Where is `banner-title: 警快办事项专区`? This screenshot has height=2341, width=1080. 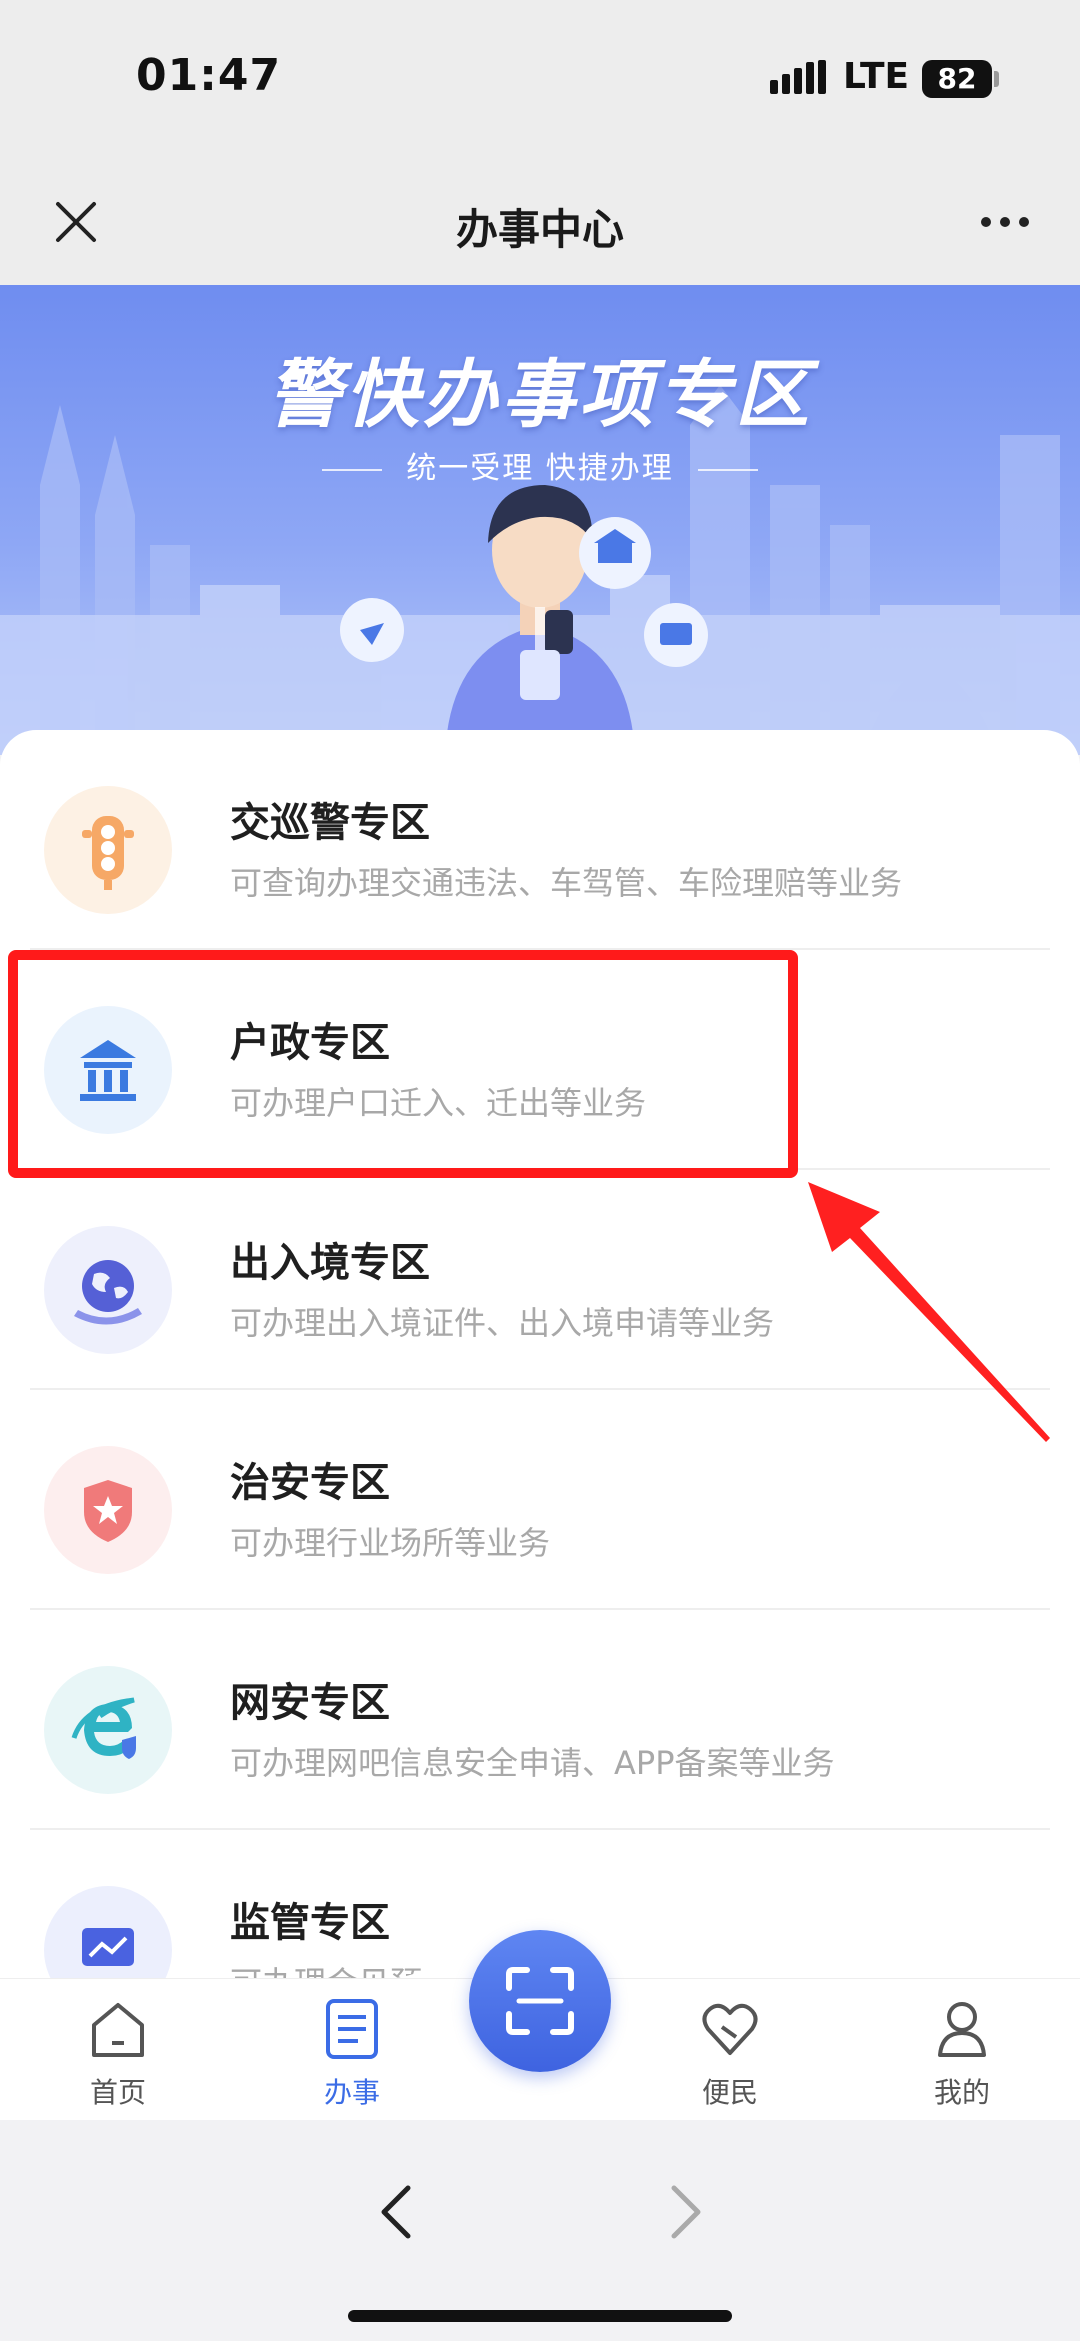
banner-title: 警快办事项专区 is located at coordinates (540, 395).